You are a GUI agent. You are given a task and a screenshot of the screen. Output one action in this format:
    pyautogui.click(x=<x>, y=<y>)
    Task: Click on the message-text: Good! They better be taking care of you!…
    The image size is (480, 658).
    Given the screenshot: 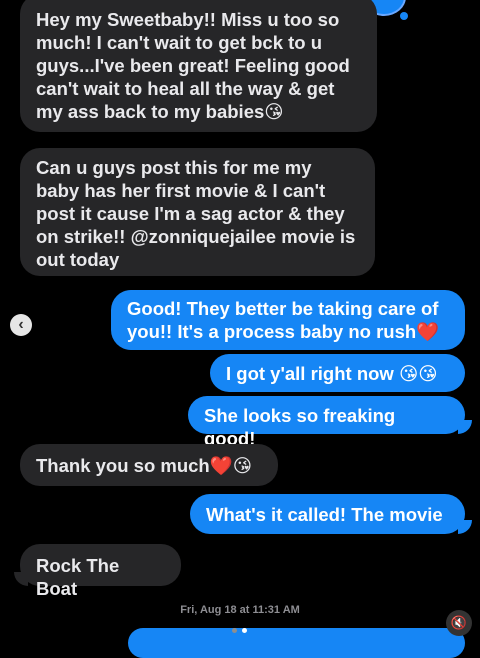 What is the action you would take?
    pyautogui.click(x=283, y=320)
    